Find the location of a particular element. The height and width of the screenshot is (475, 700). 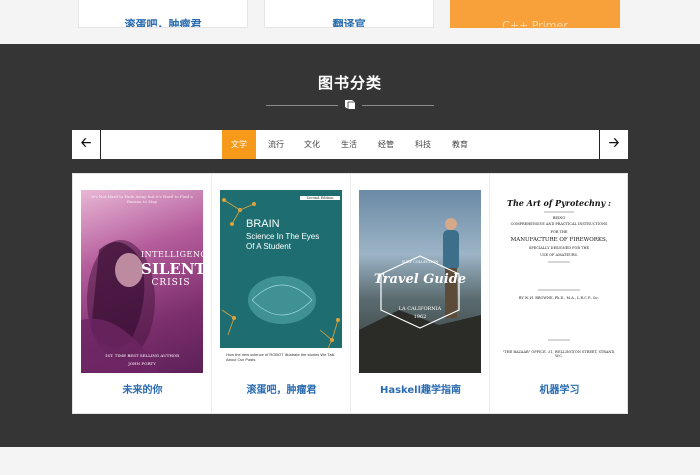

top-book-card-highlighted: C++ Primer is located at coordinates (535, 14).